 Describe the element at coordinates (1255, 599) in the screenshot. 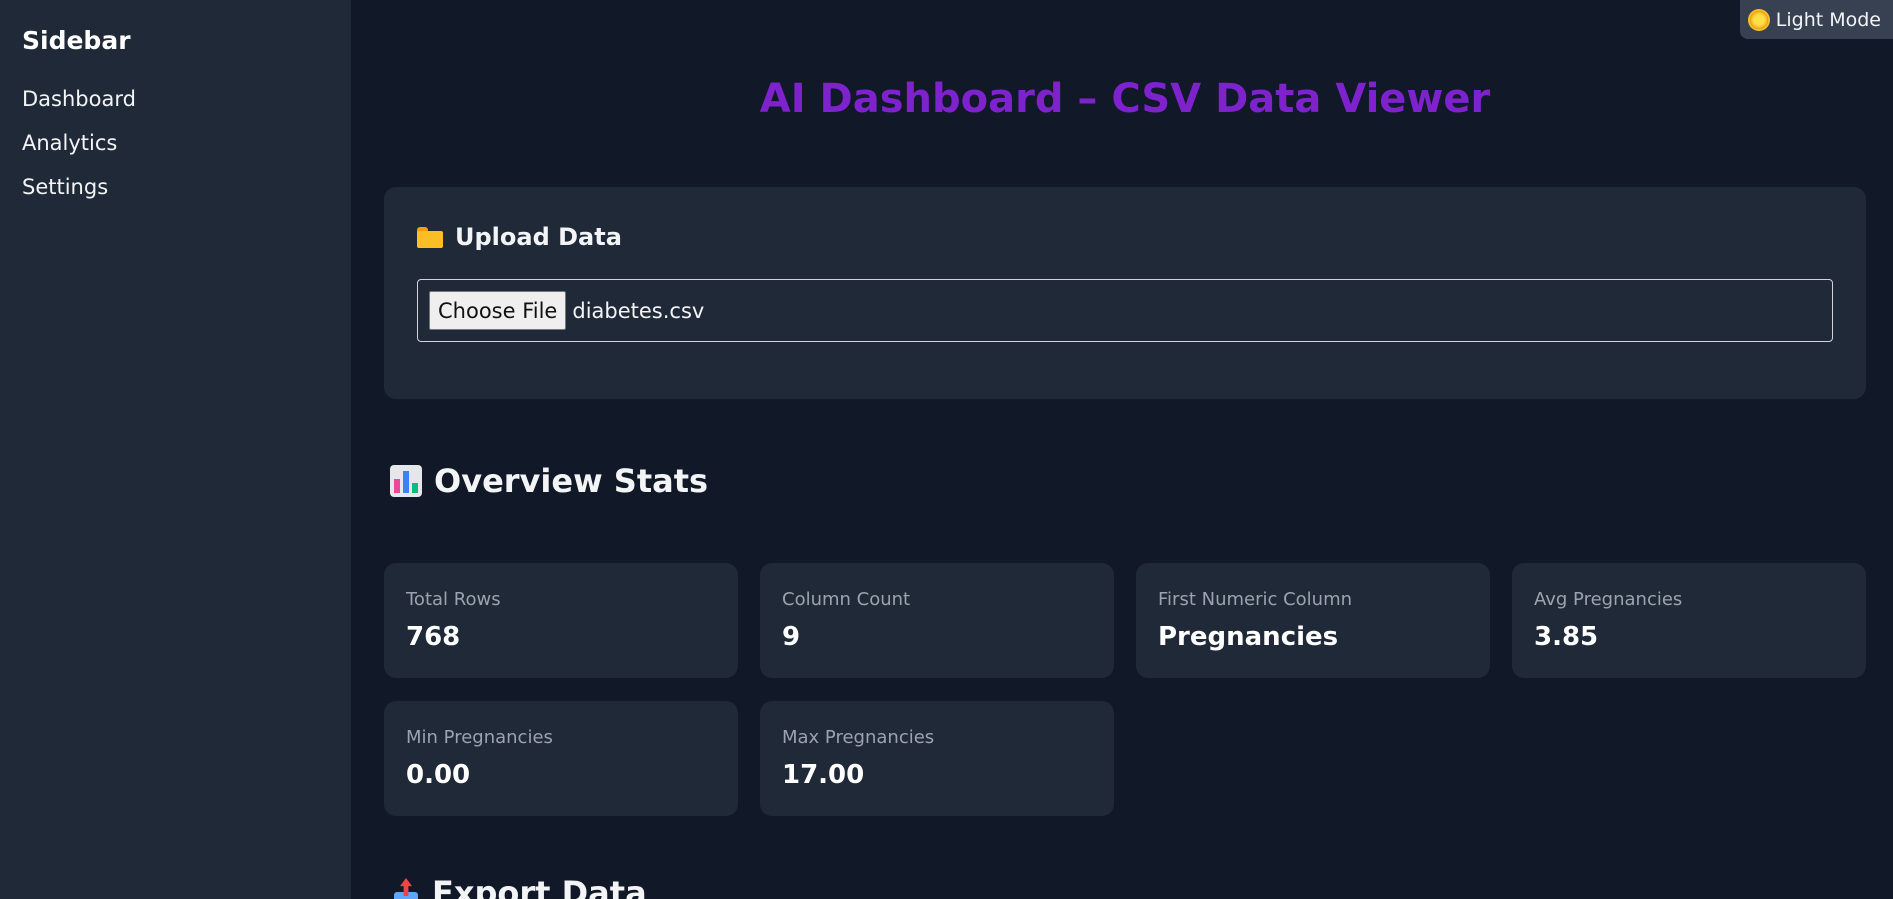

I see `stat-label: First Numeric Column` at that location.